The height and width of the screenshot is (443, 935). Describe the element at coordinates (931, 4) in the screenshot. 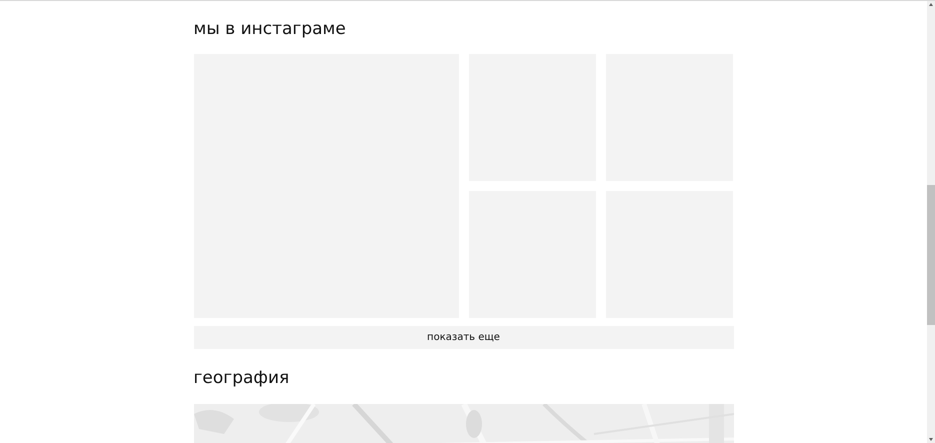

I see `scroll-up-icon` at that location.